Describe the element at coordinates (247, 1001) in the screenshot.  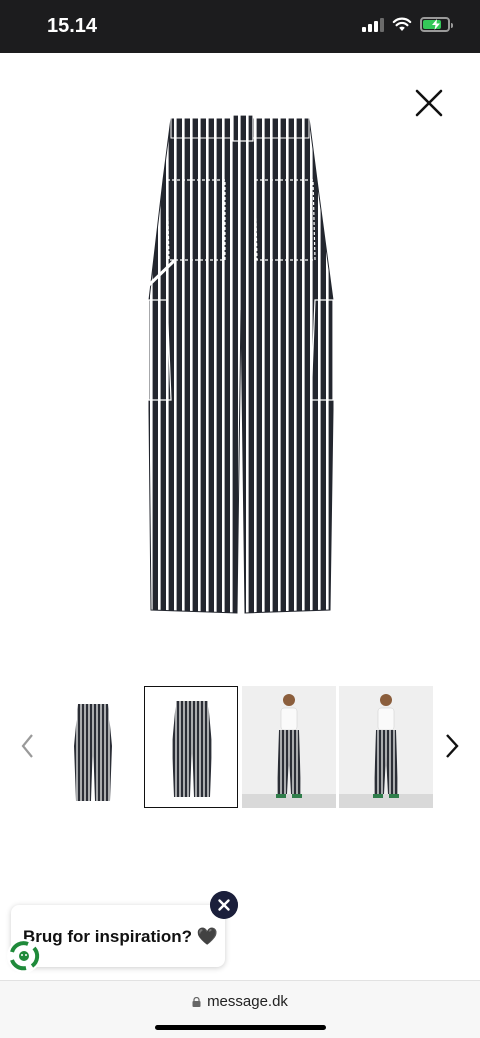
I see `url-text: message.dk` at that location.